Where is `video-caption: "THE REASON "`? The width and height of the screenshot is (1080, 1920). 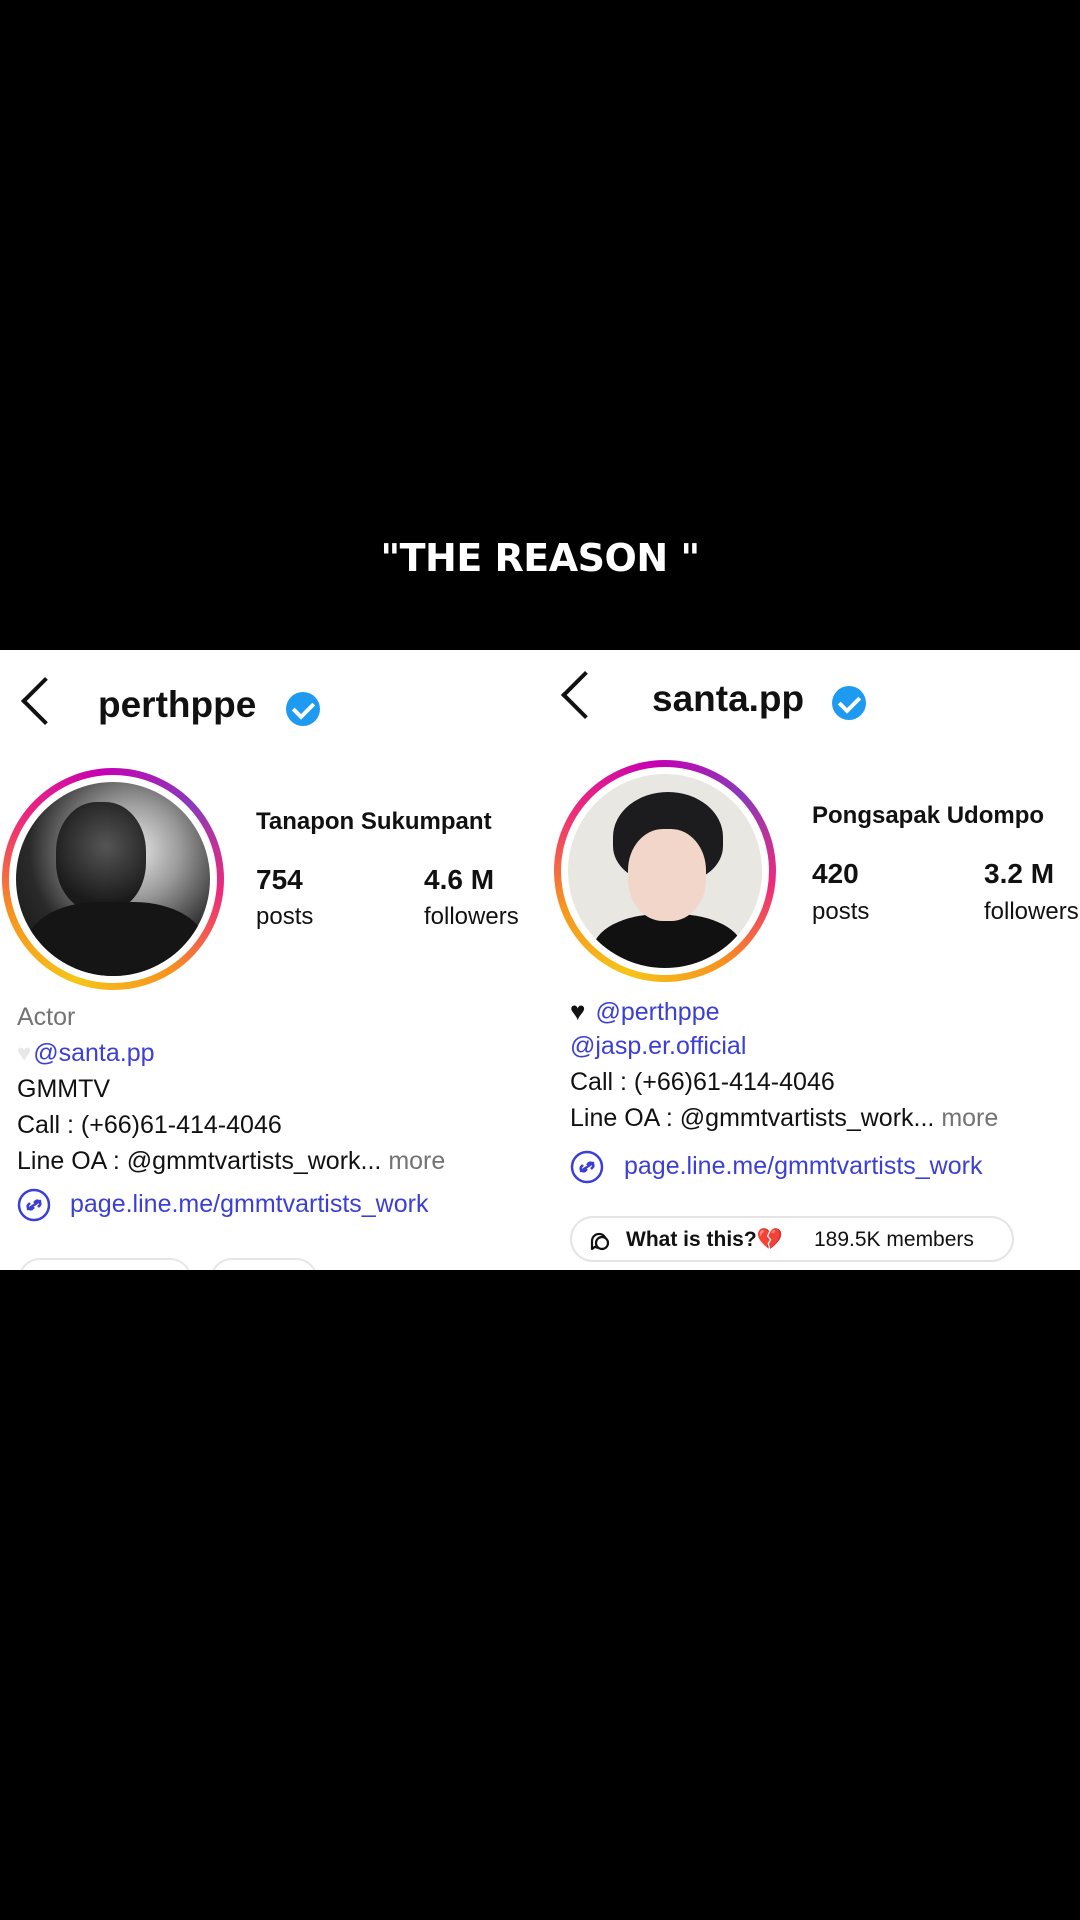
video-caption: "THE REASON " is located at coordinates (540, 558).